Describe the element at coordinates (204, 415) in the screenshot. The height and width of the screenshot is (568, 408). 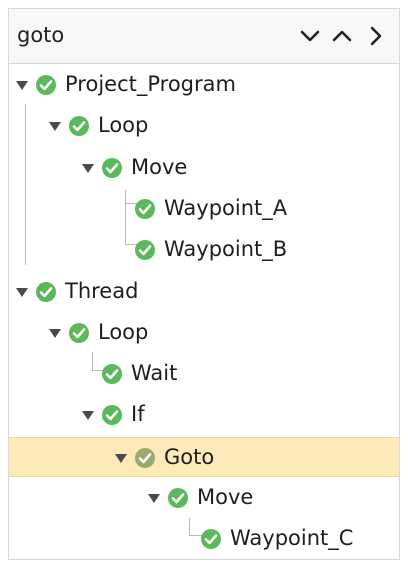
I see `tree-node-if: If` at that location.